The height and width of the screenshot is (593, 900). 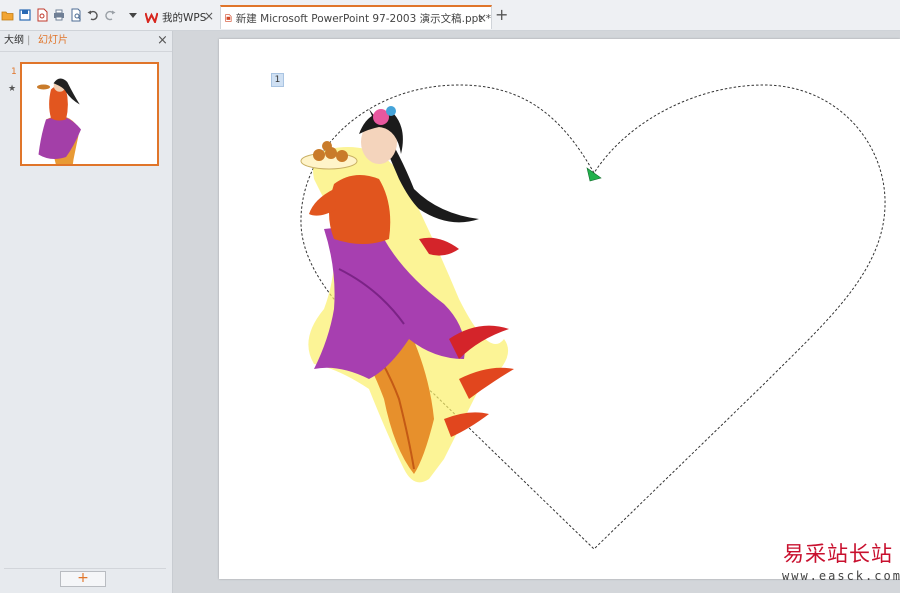 What do you see at coordinates (151, 17) in the screenshot?
I see `wps-logo-icon` at bounding box center [151, 17].